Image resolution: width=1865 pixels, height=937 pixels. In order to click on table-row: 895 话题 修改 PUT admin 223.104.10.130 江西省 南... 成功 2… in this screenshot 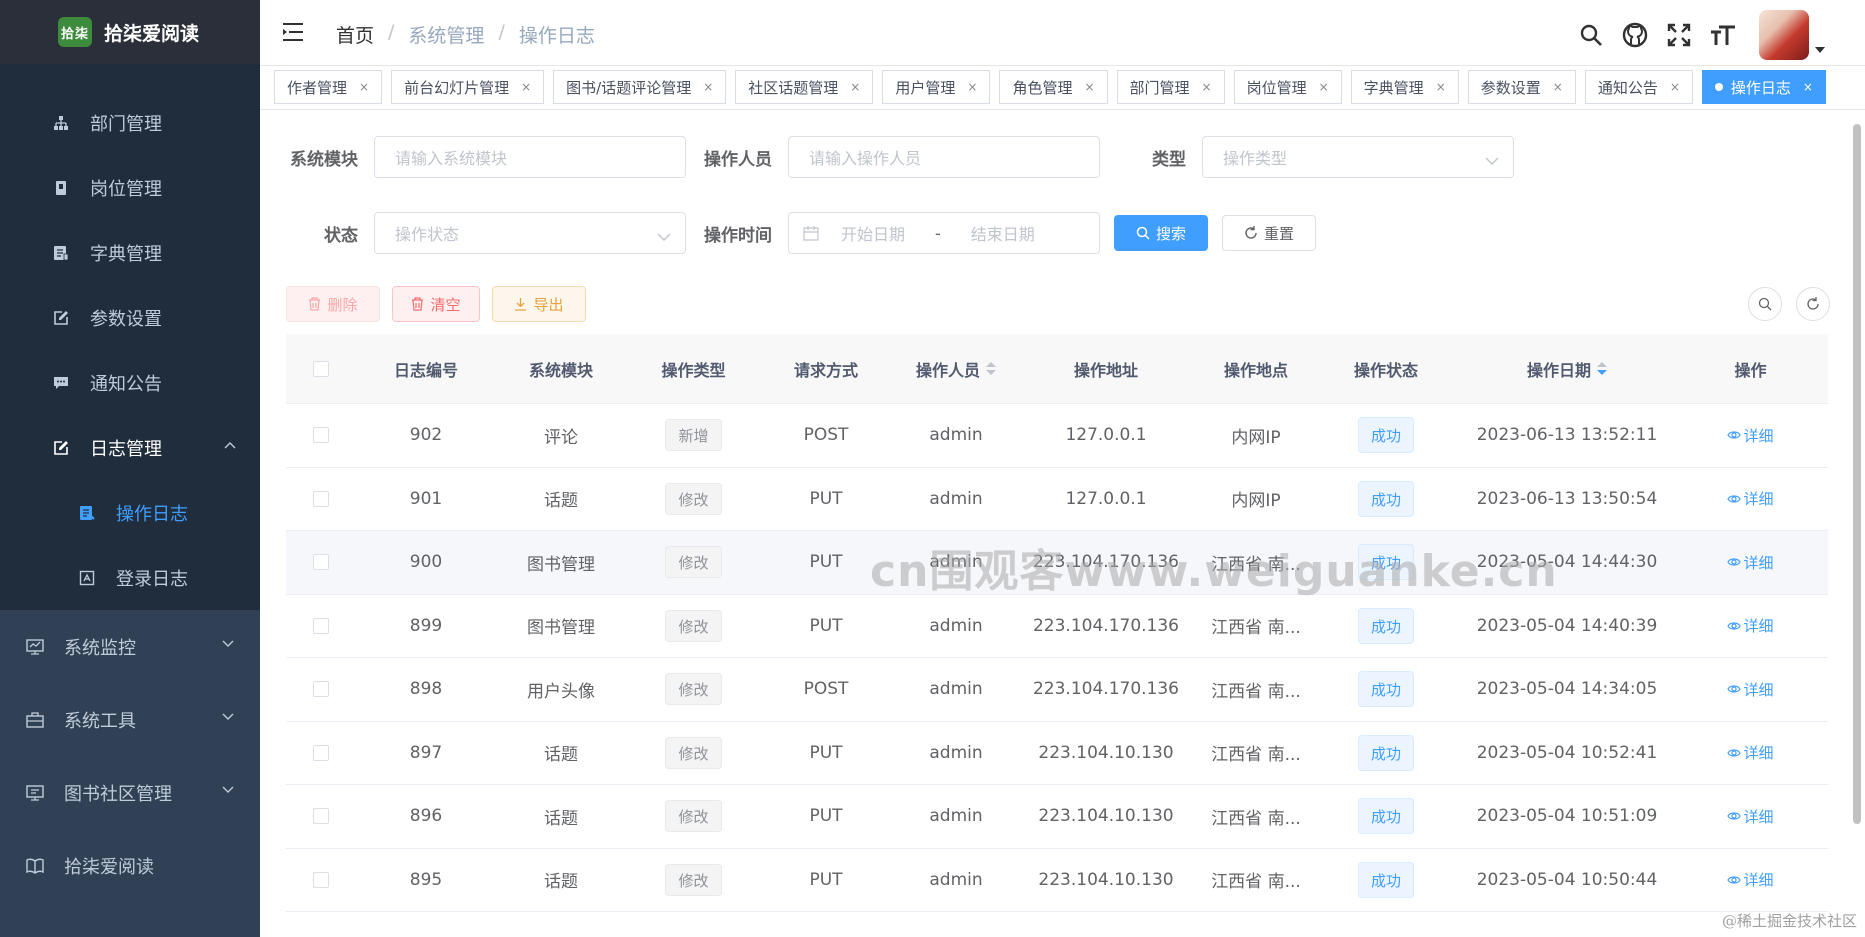, I will do `click(1057, 880)`.